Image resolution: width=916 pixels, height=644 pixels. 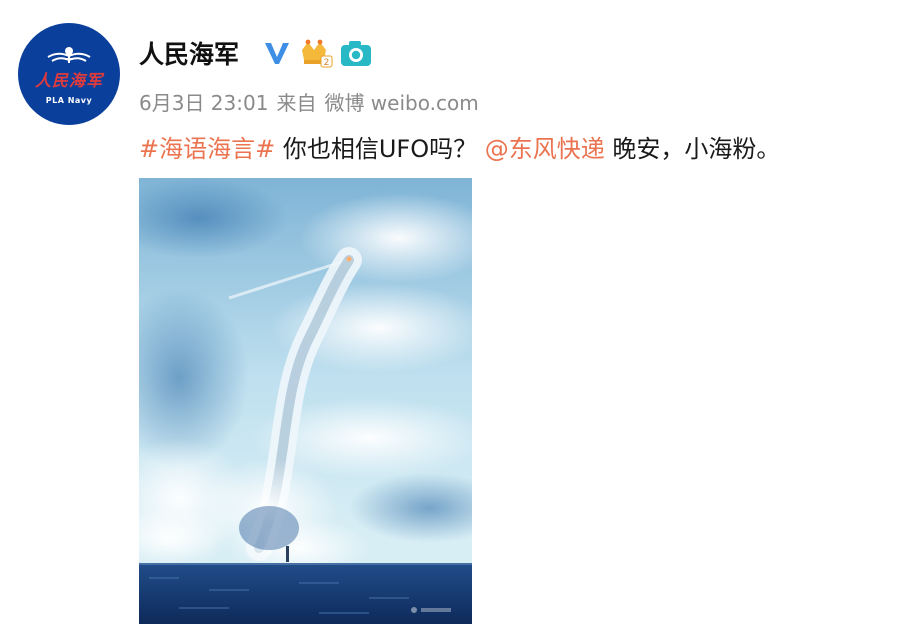 I want to click on camera-icon, so click(x=356, y=53).